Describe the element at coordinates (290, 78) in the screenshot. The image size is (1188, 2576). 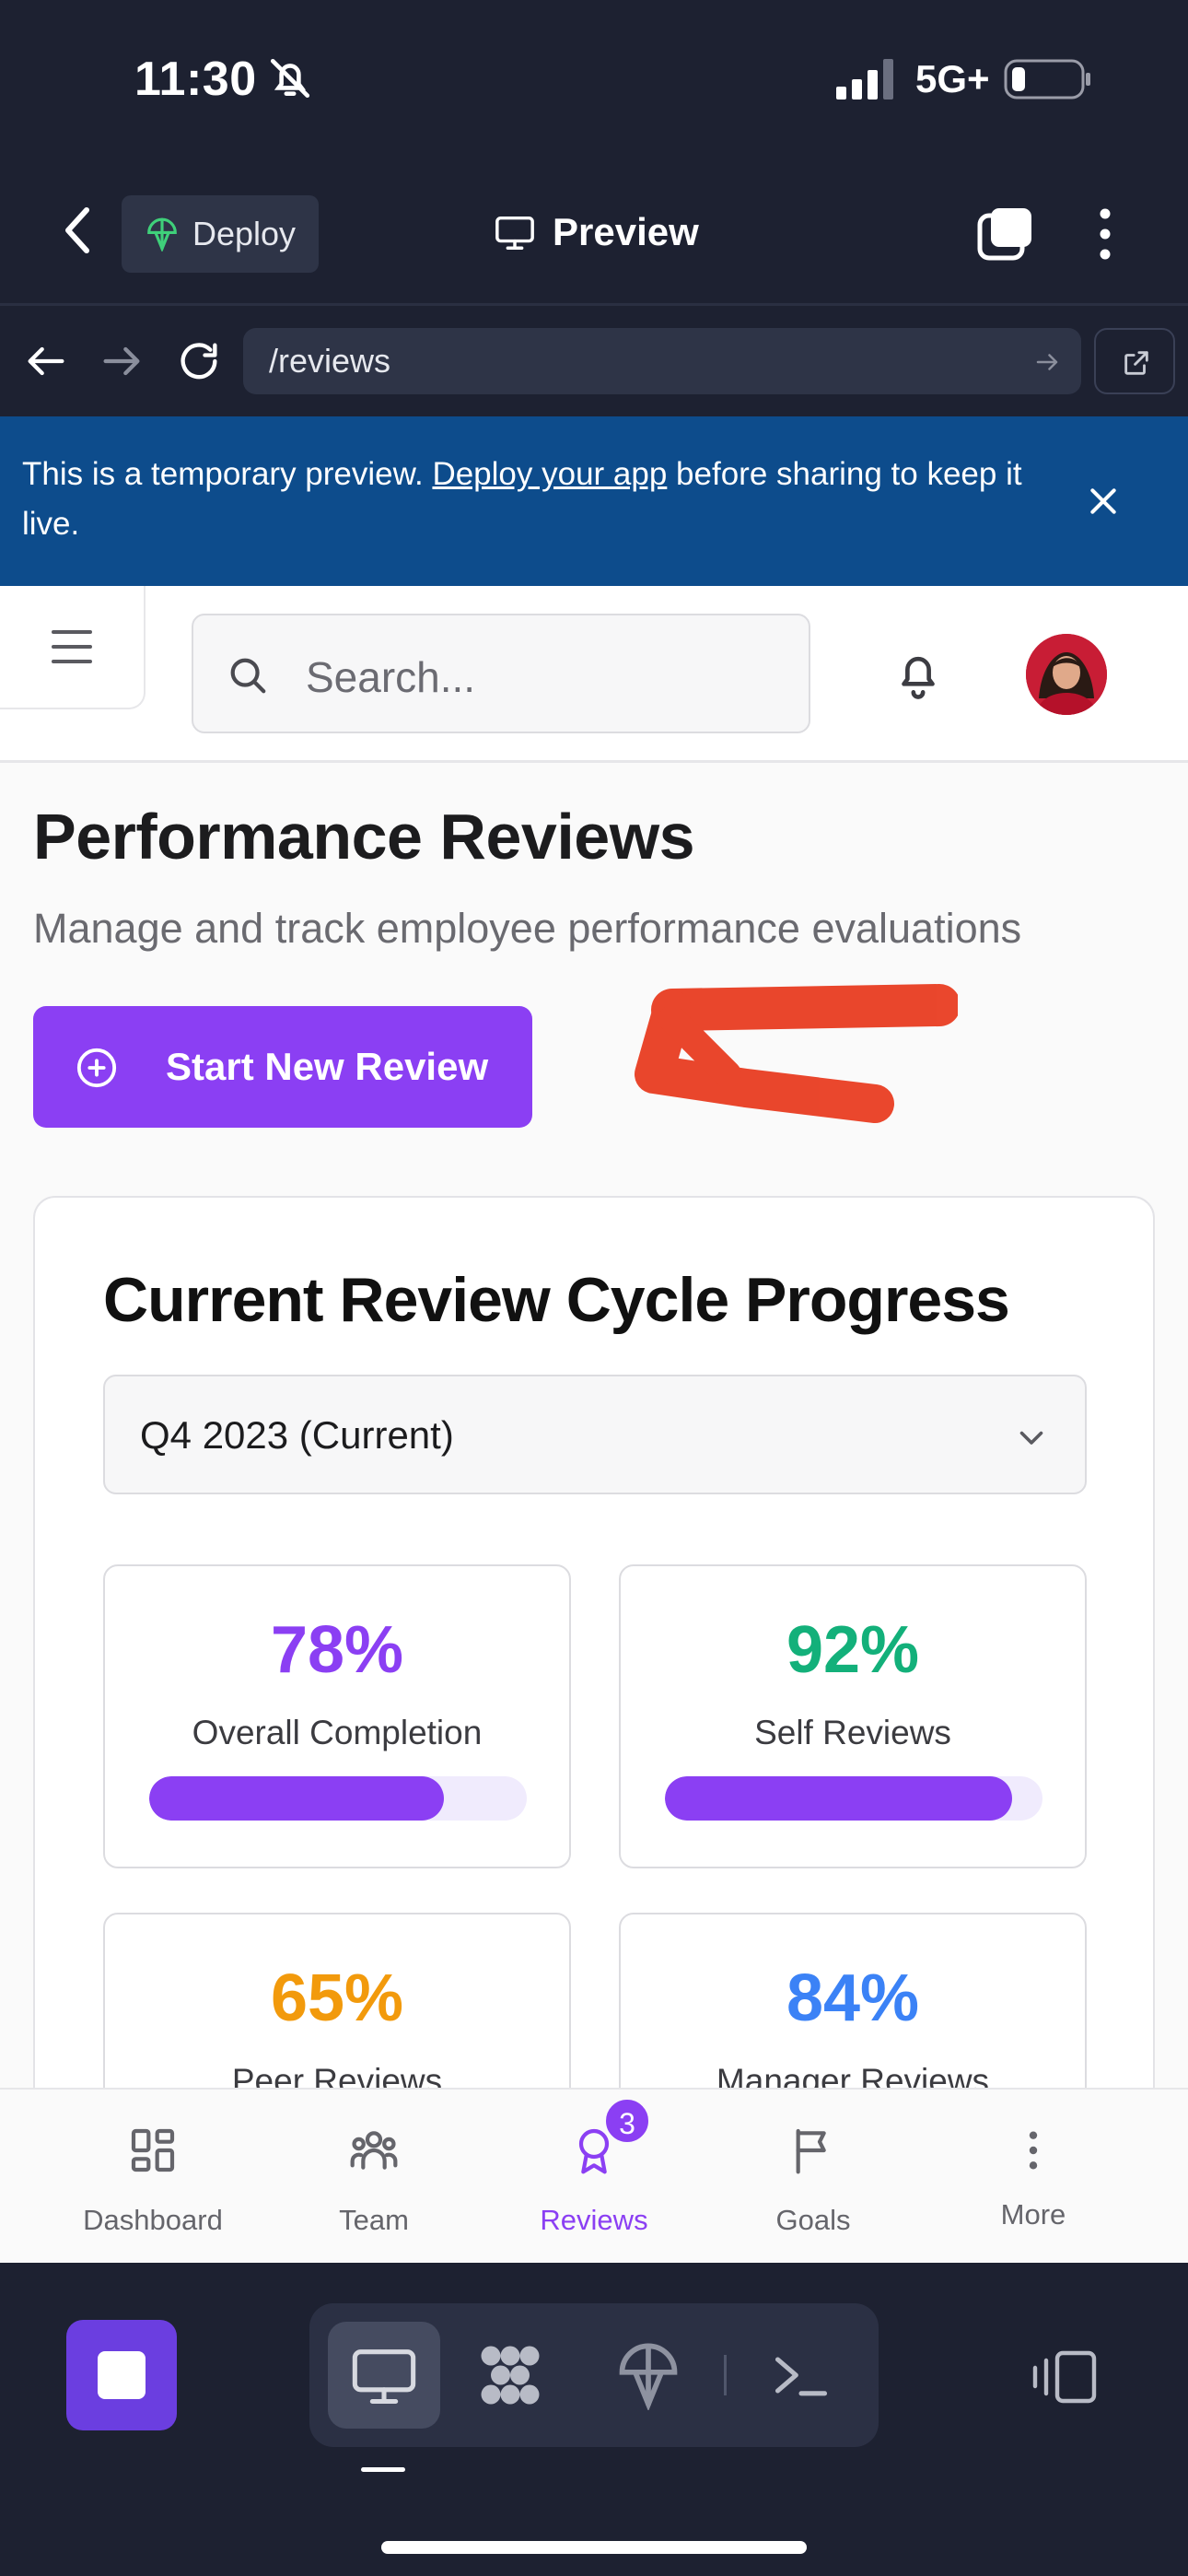
I see `bell-off-icon` at that location.